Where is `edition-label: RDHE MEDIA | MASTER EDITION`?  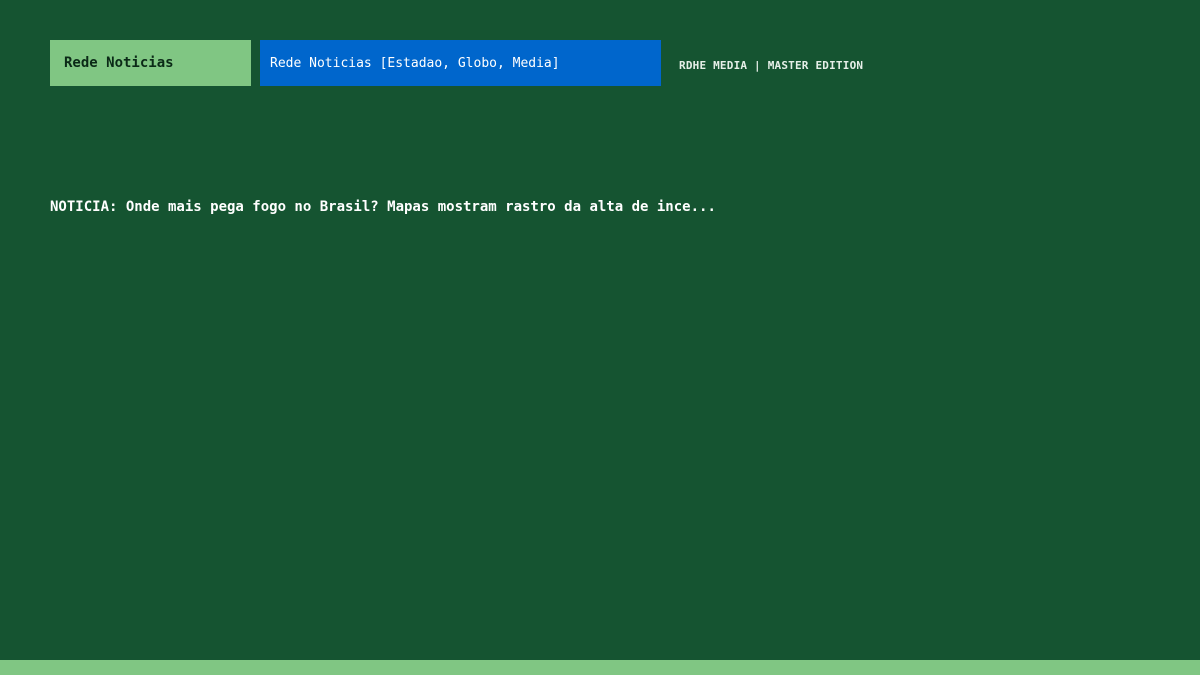
edition-label: RDHE MEDIA | MASTER EDITION is located at coordinates (771, 65).